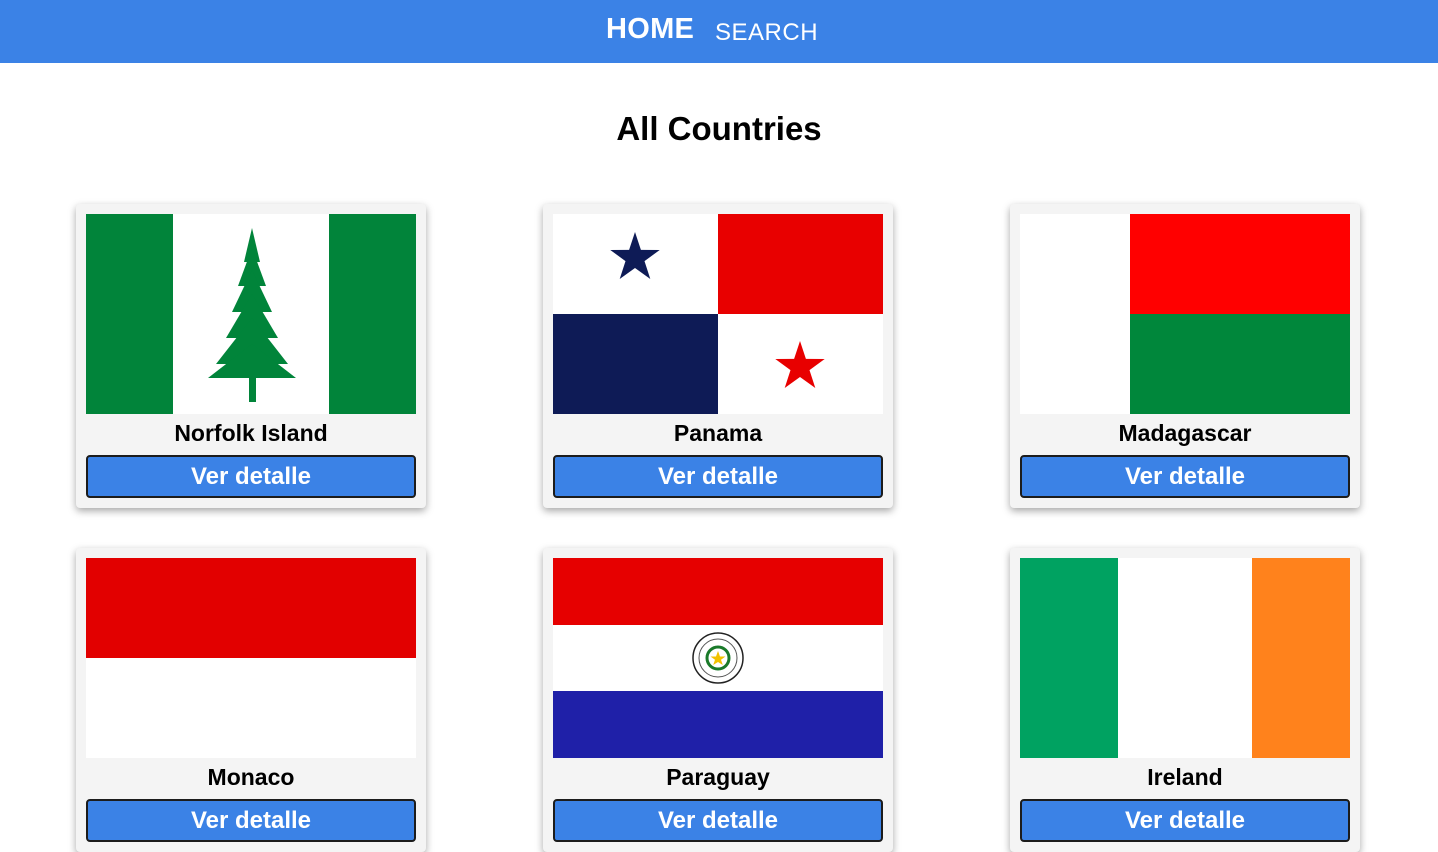 The width and height of the screenshot is (1438, 852). Describe the element at coordinates (1185, 314) in the screenshot. I see `madagascar-flag-image` at that location.